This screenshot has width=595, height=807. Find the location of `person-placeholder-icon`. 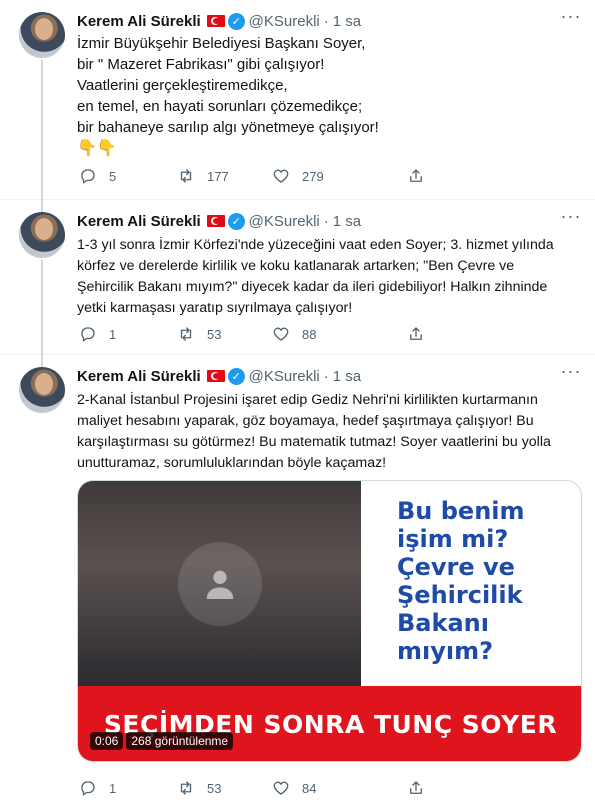

person-placeholder-icon is located at coordinates (219, 583).